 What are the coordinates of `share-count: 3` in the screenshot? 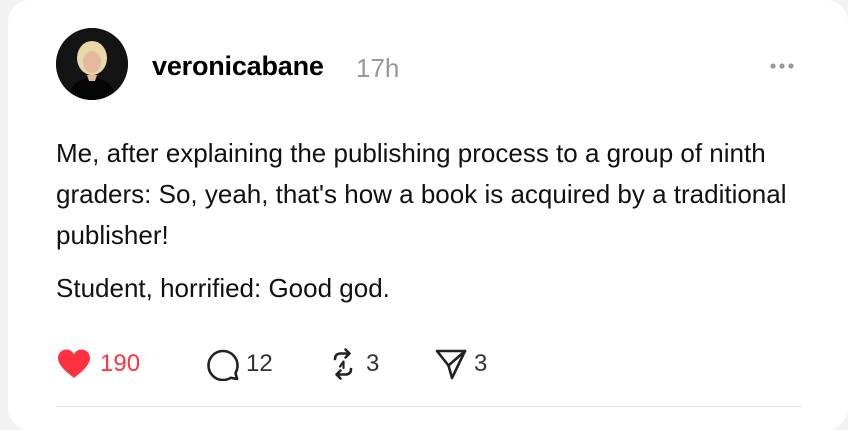 It's located at (481, 363).